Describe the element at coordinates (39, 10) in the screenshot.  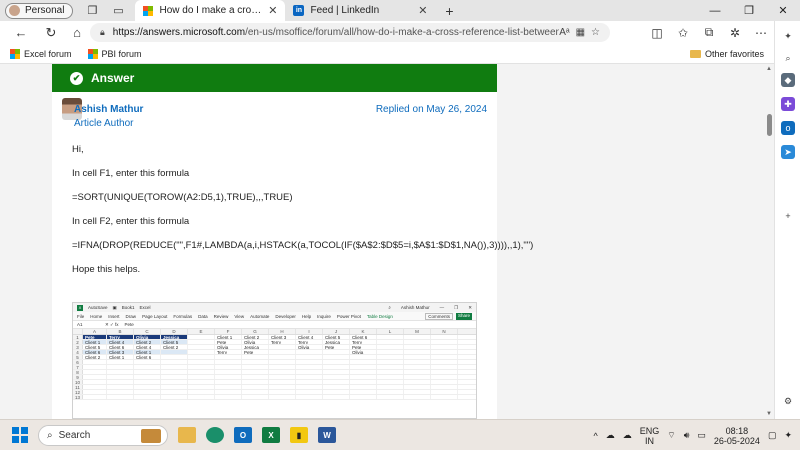
I see `profile-button: Personal` at that location.